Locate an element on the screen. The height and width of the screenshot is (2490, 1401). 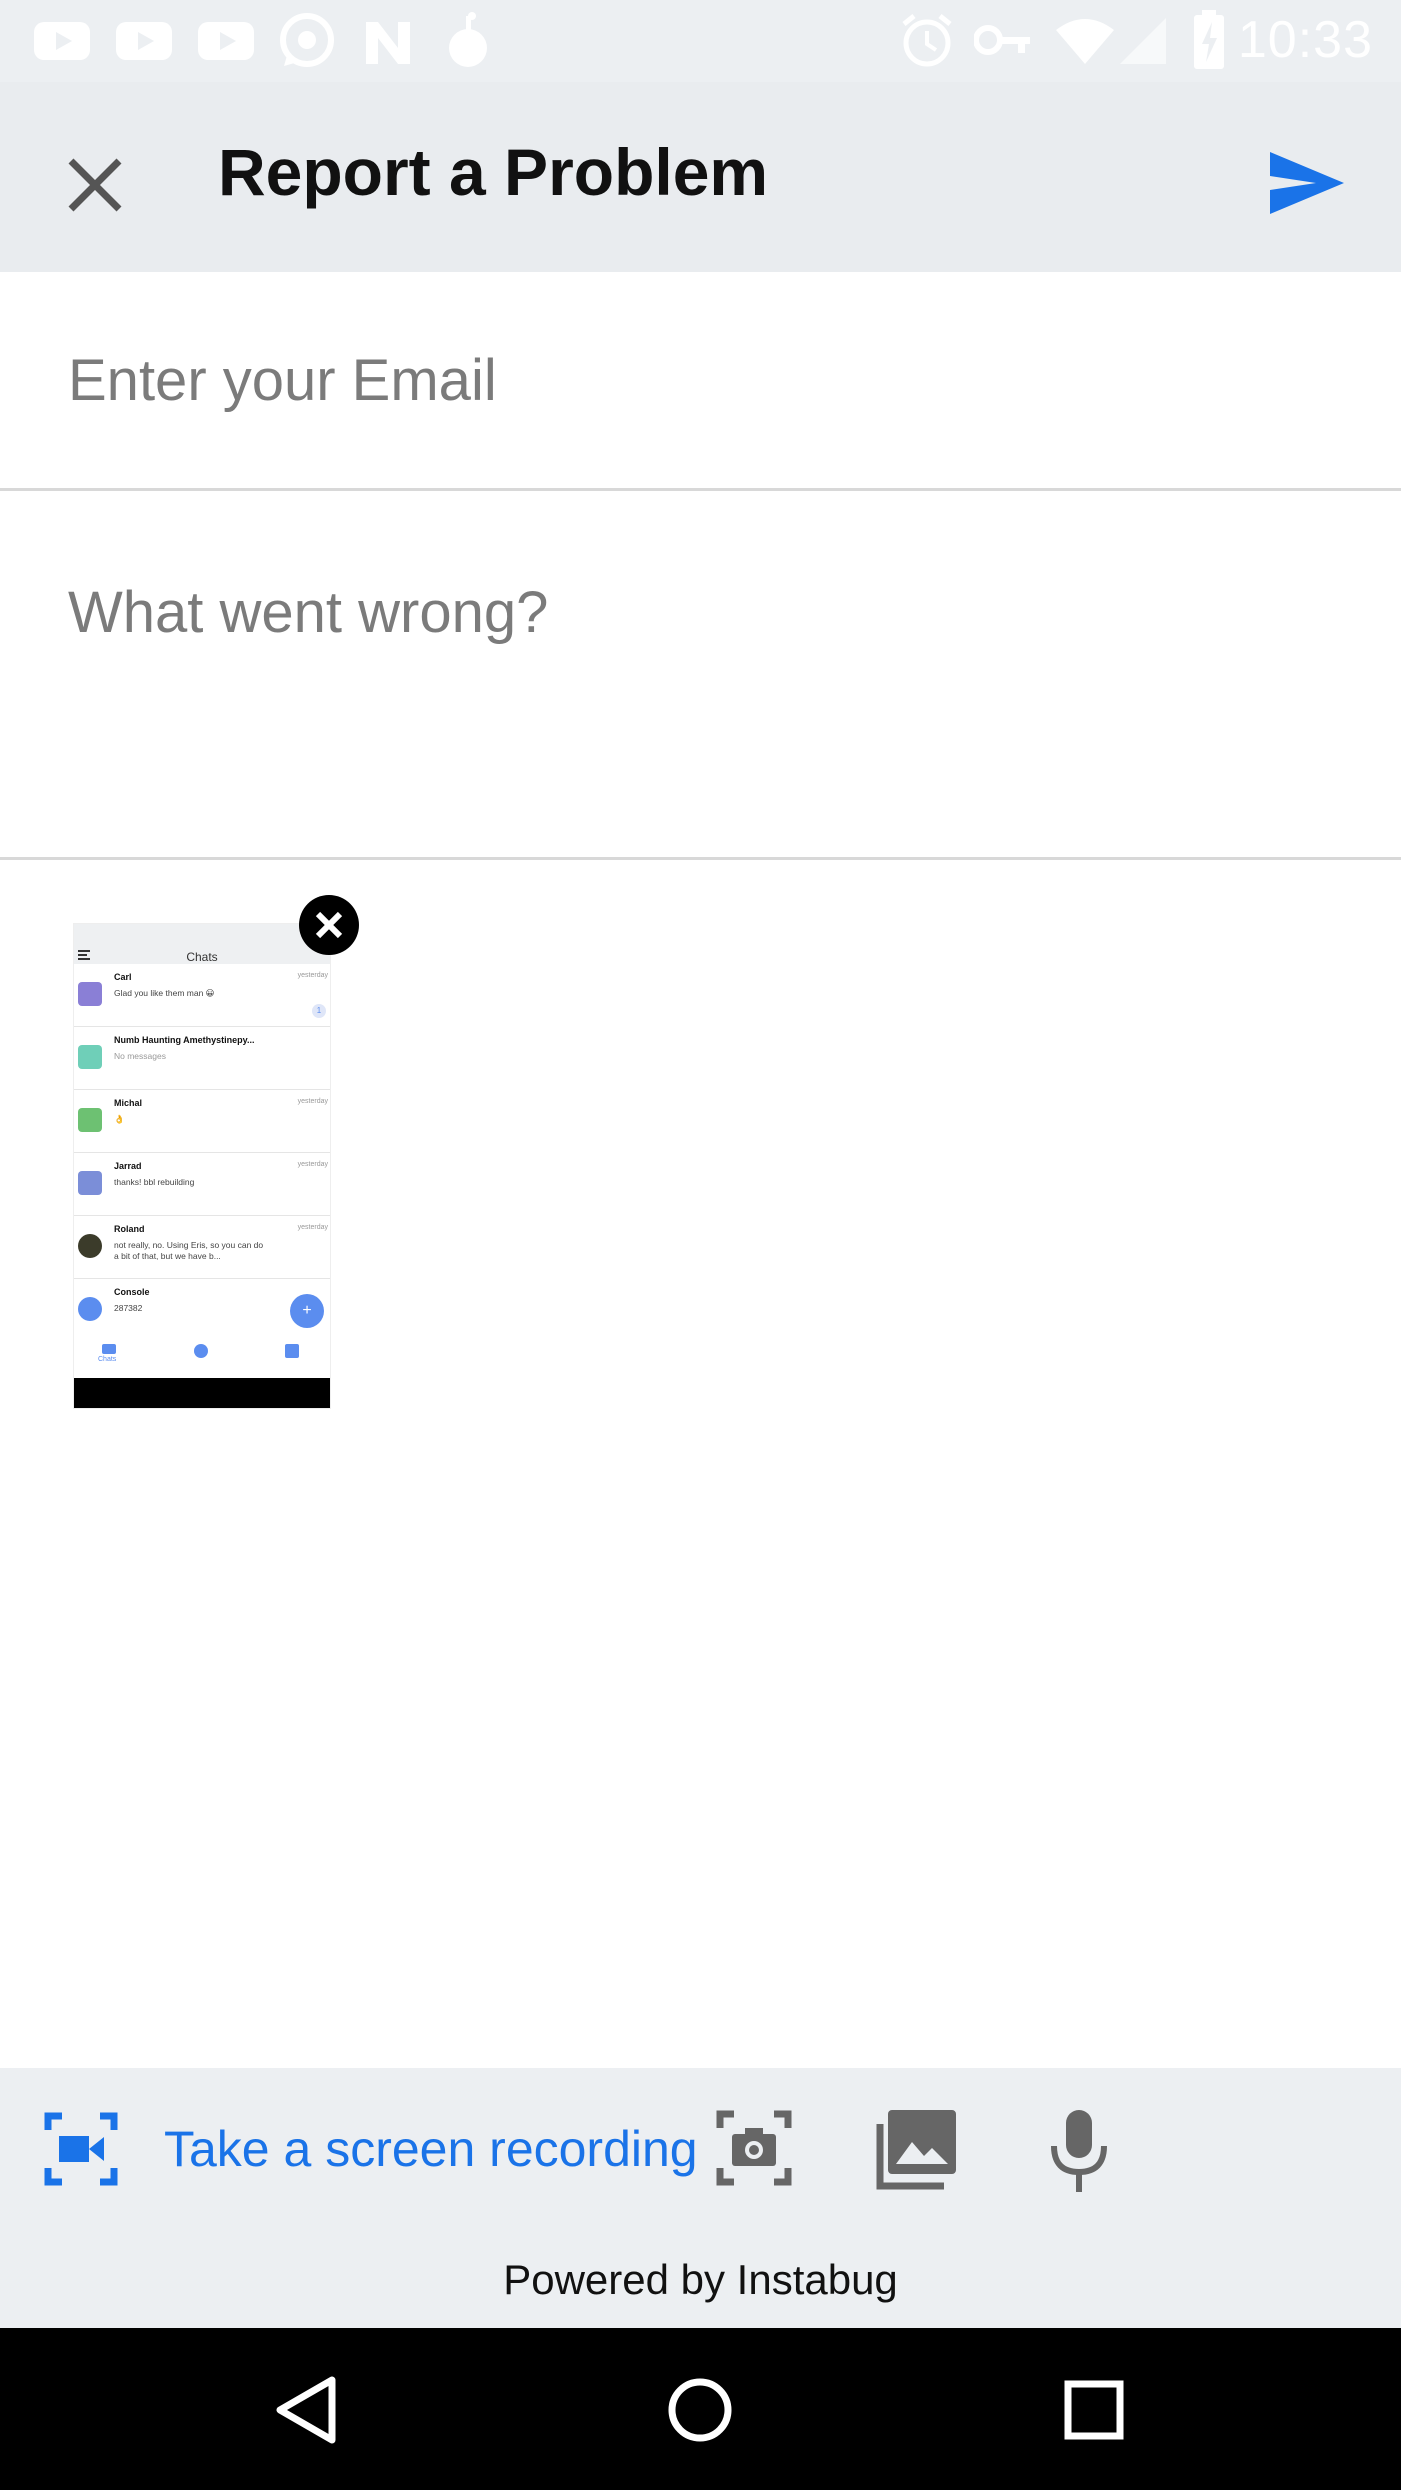
back-triangle-icon is located at coordinates (306, 2410).